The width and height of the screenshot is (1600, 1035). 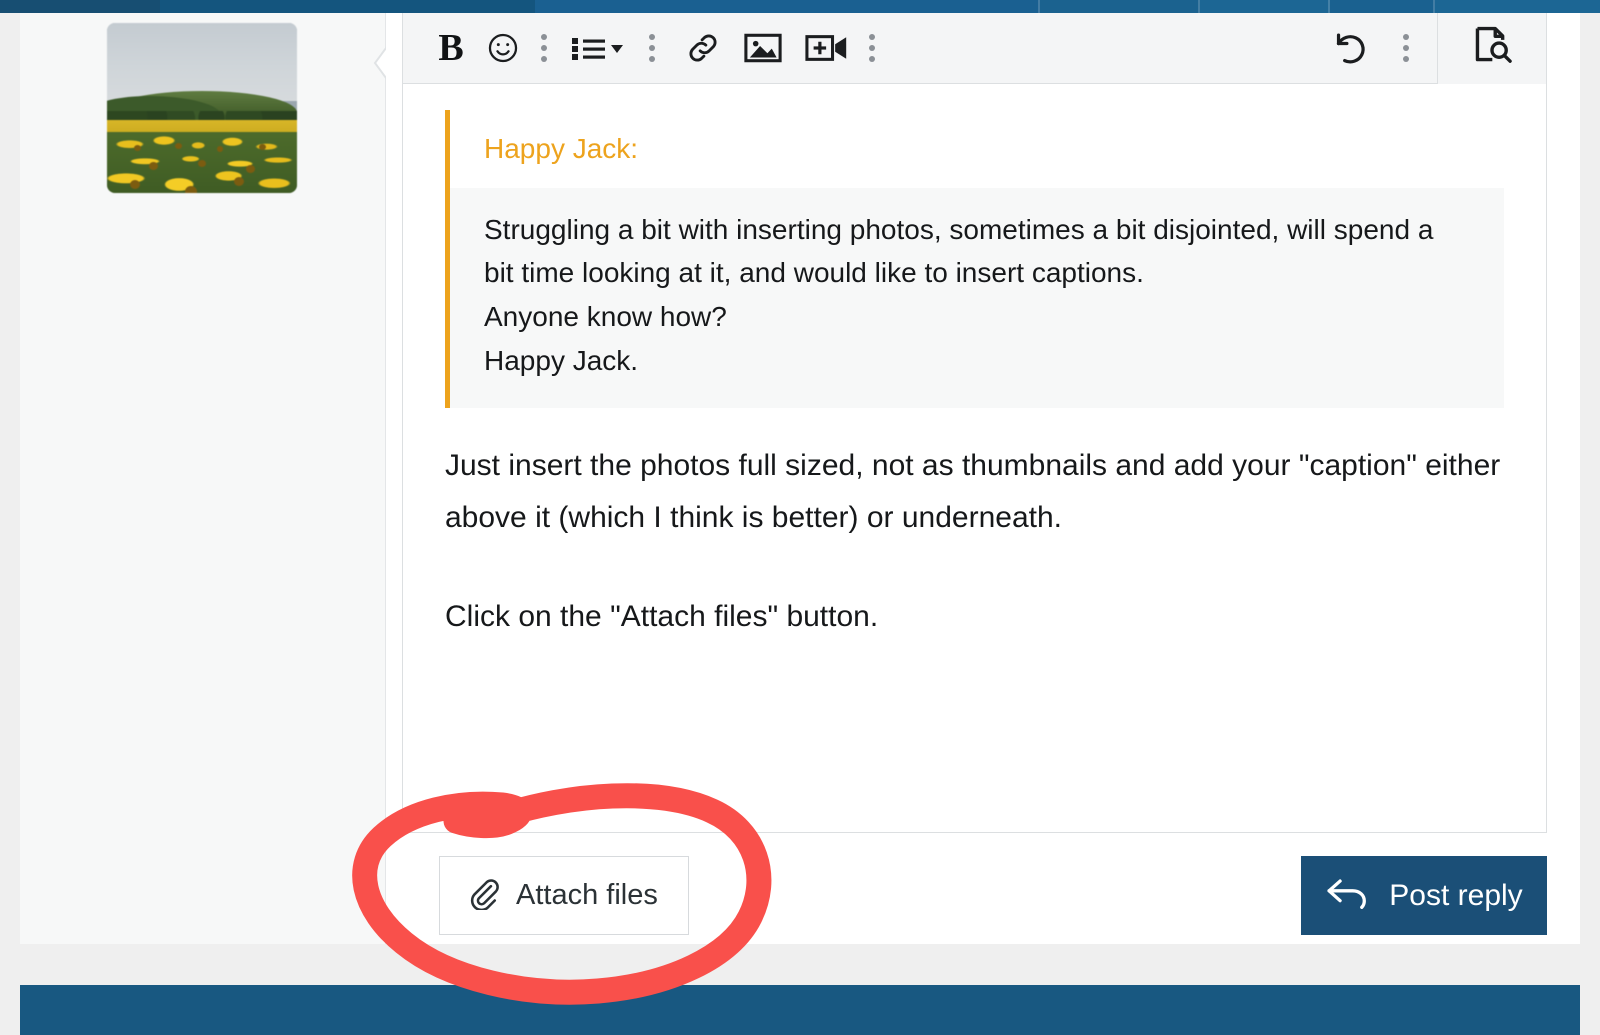 I want to click on bold-button: B, so click(x=451, y=48).